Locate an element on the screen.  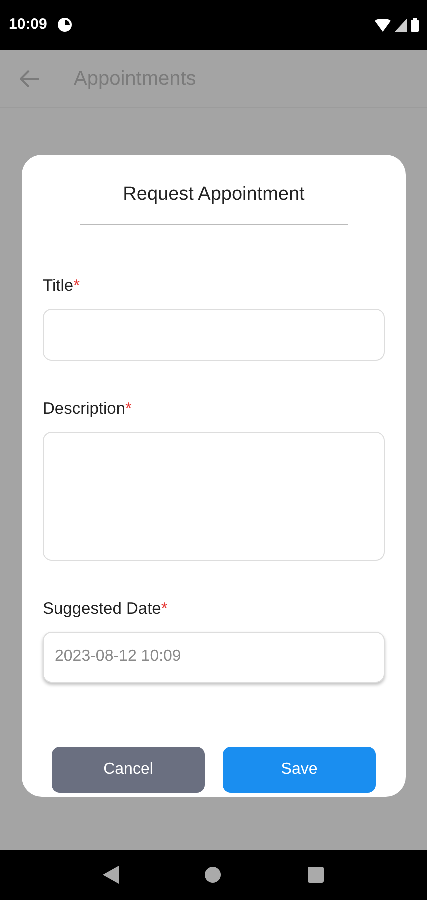
field-label: Title* is located at coordinates (61, 286).